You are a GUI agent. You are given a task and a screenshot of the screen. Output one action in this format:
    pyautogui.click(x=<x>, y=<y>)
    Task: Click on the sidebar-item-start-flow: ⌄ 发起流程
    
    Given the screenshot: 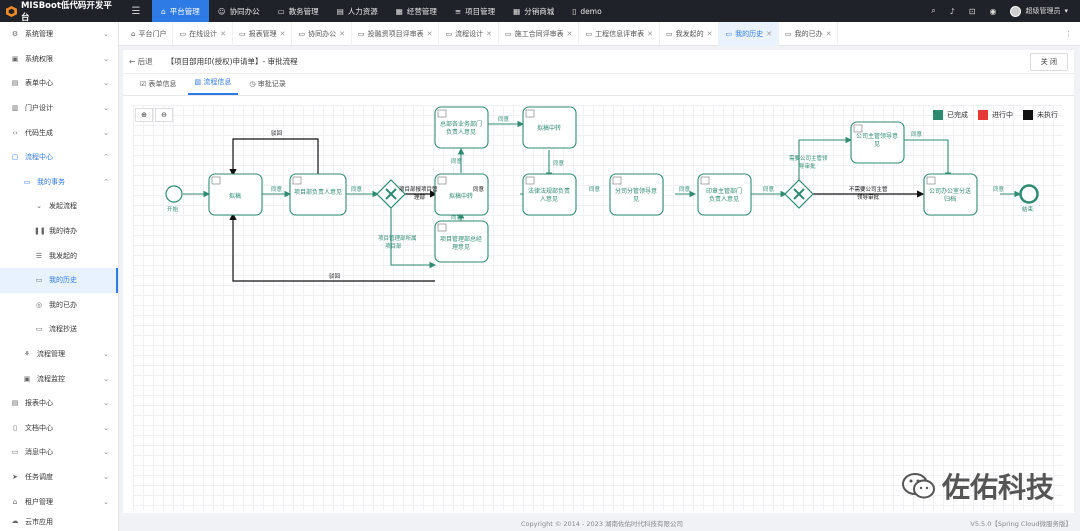 What is the action you would take?
    pyautogui.click(x=59, y=206)
    